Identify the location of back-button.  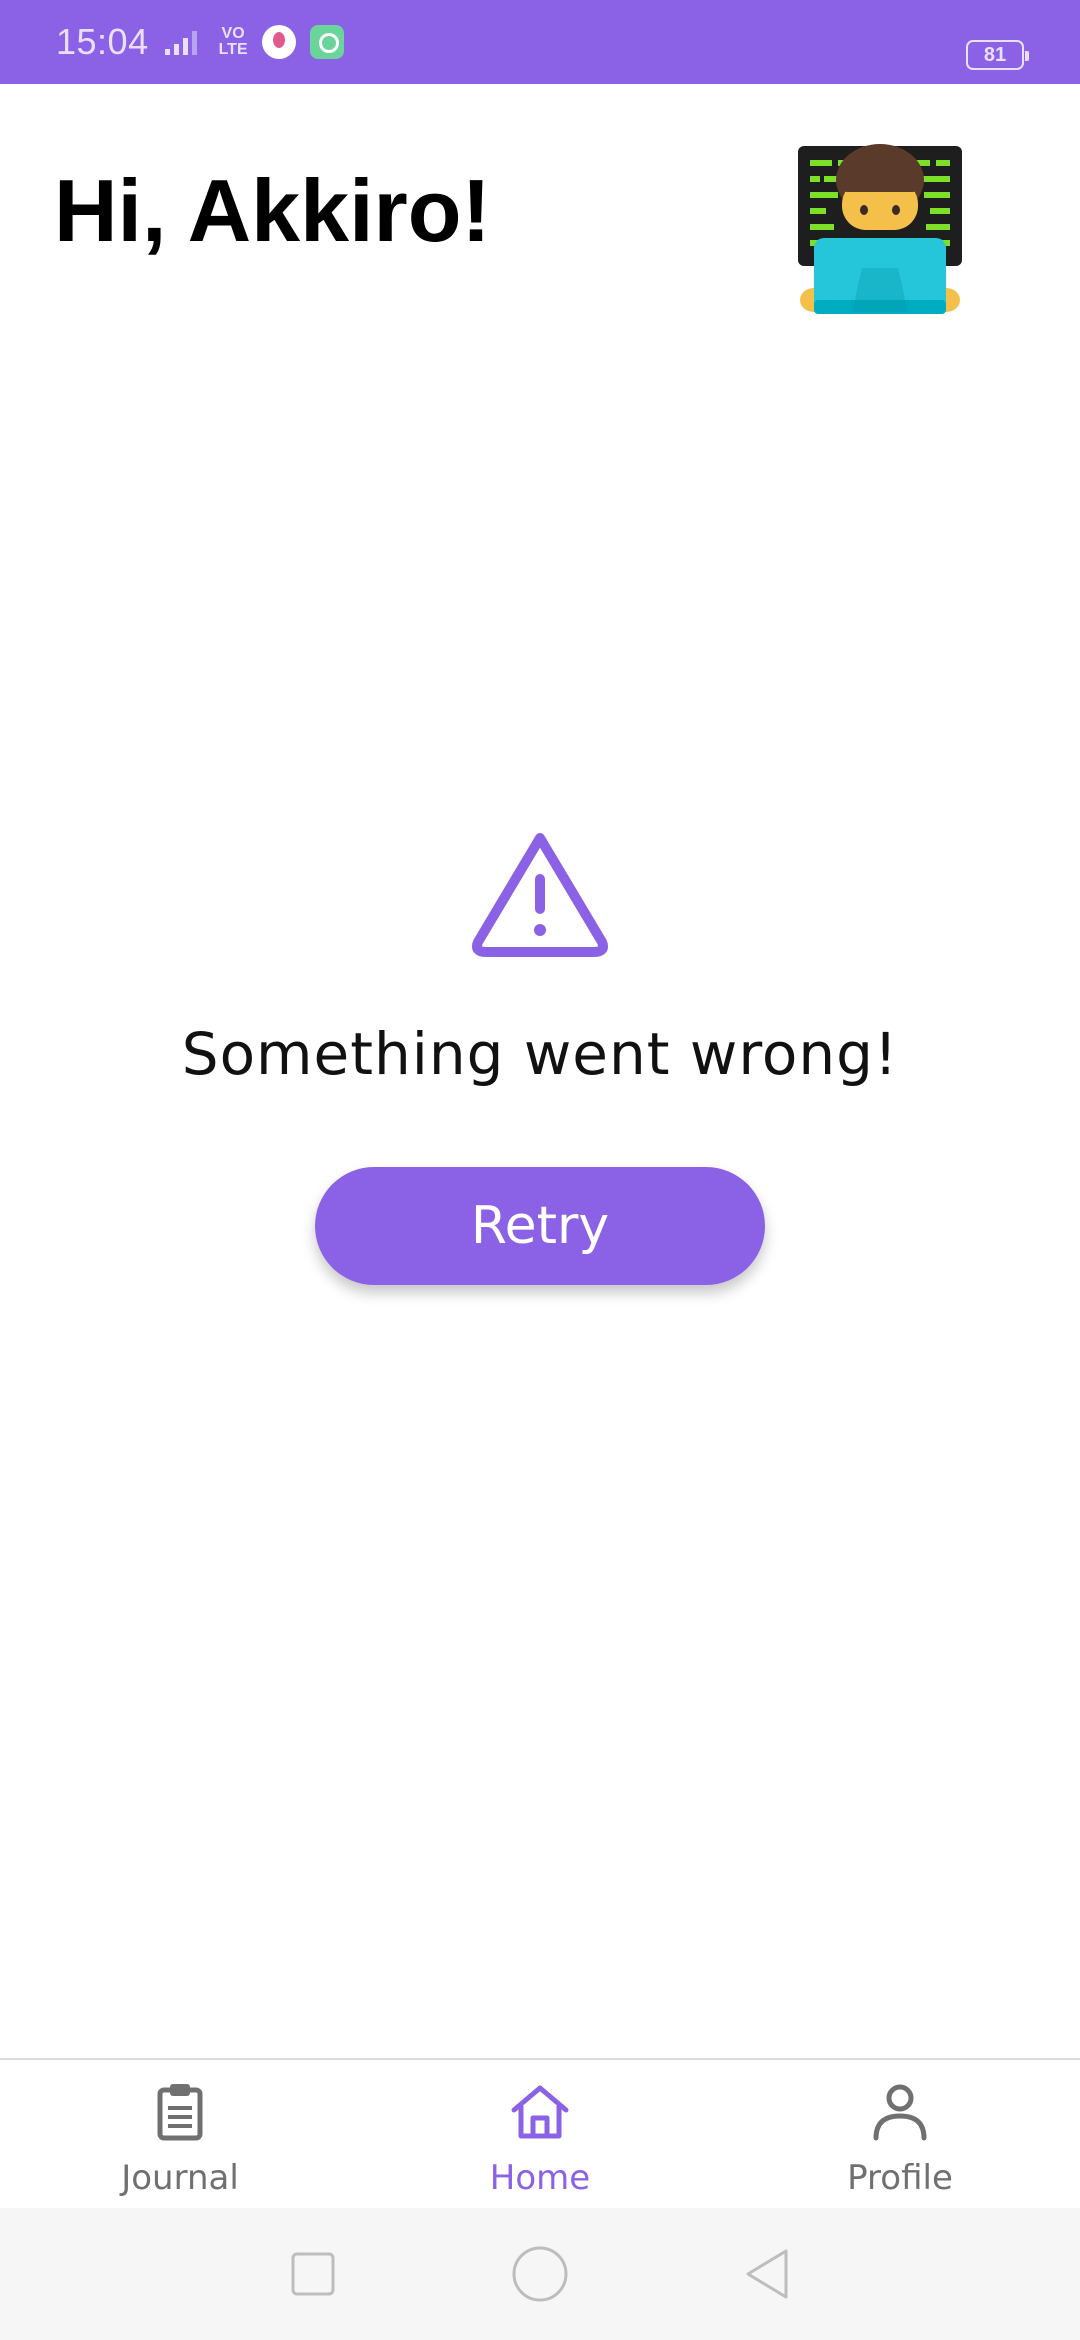
(767, 2274).